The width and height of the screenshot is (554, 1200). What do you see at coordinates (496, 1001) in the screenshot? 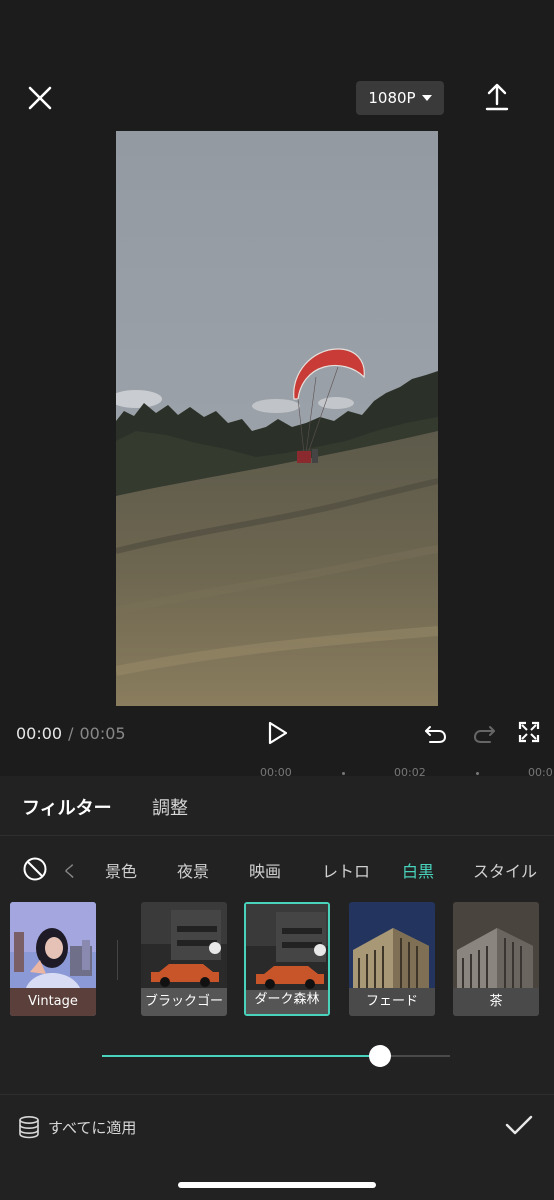
I see `filter-label: 茶` at bounding box center [496, 1001].